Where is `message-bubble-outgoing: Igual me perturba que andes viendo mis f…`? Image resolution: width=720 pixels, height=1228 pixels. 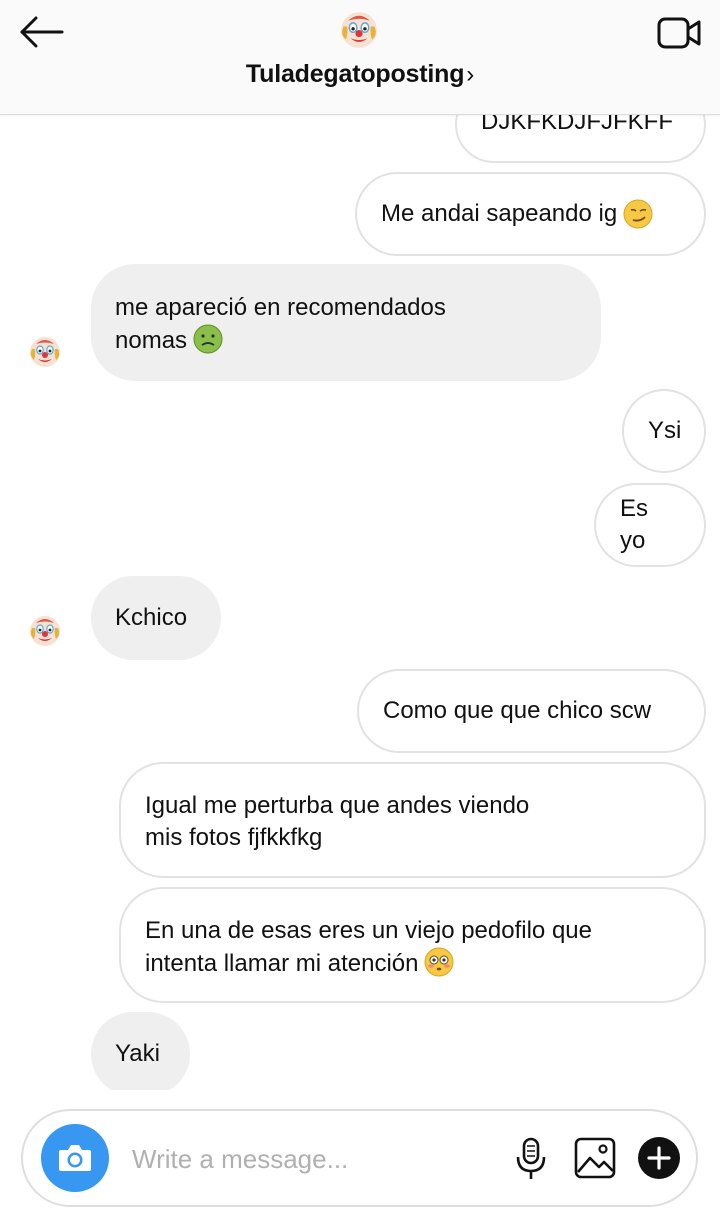 message-bubble-outgoing: Igual me perturba que andes viendo mis f… is located at coordinates (412, 820).